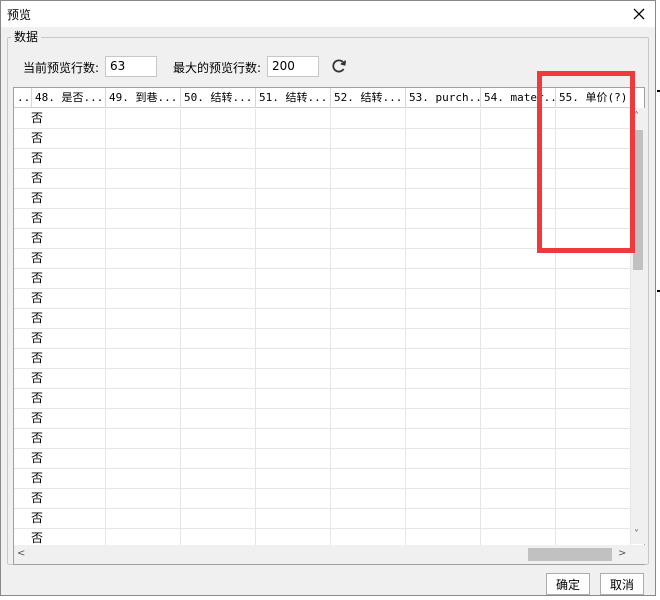 Image resolution: width=660 pixels, height=600 pixels. Describe the element at coordinates (131, 66) in the screenshot. I see `current-rows-field: 63` at that location.